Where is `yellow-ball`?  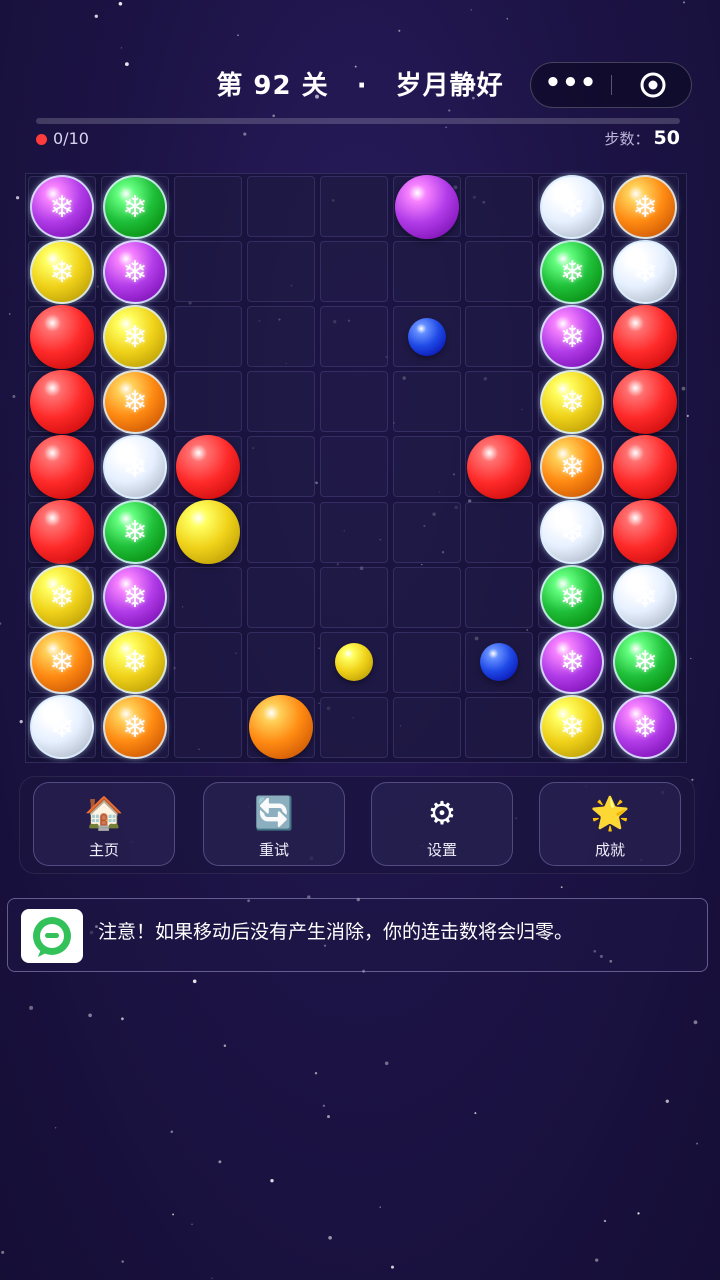
yellow-ball is located at coordinates (207, 532).